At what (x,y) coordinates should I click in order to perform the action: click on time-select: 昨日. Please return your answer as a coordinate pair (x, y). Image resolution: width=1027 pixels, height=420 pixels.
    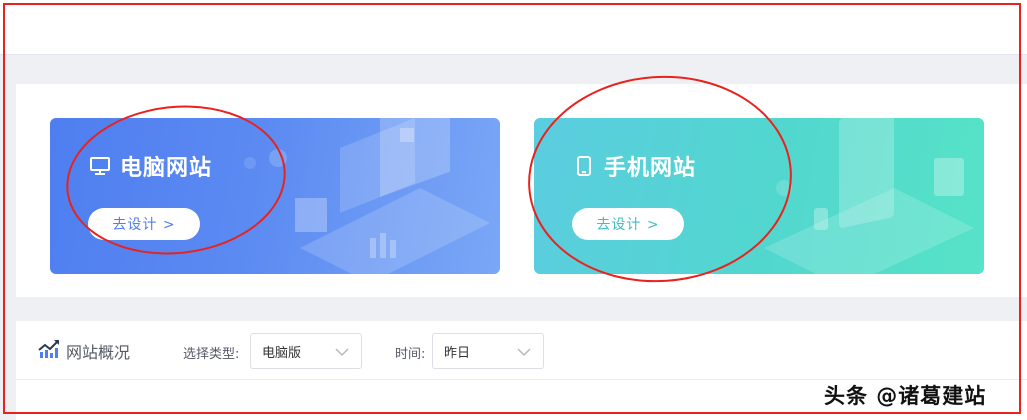
    Looking at the image, I should click on (488, 351).